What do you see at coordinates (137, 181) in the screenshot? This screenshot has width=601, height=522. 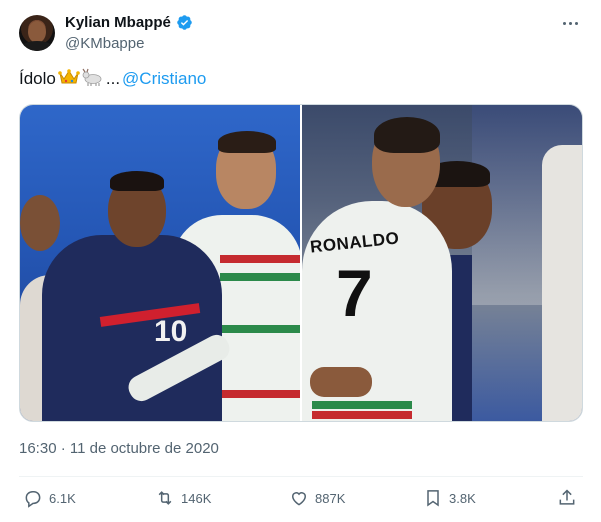 I see `mbappe-hair` at bounding box center [137, 181].